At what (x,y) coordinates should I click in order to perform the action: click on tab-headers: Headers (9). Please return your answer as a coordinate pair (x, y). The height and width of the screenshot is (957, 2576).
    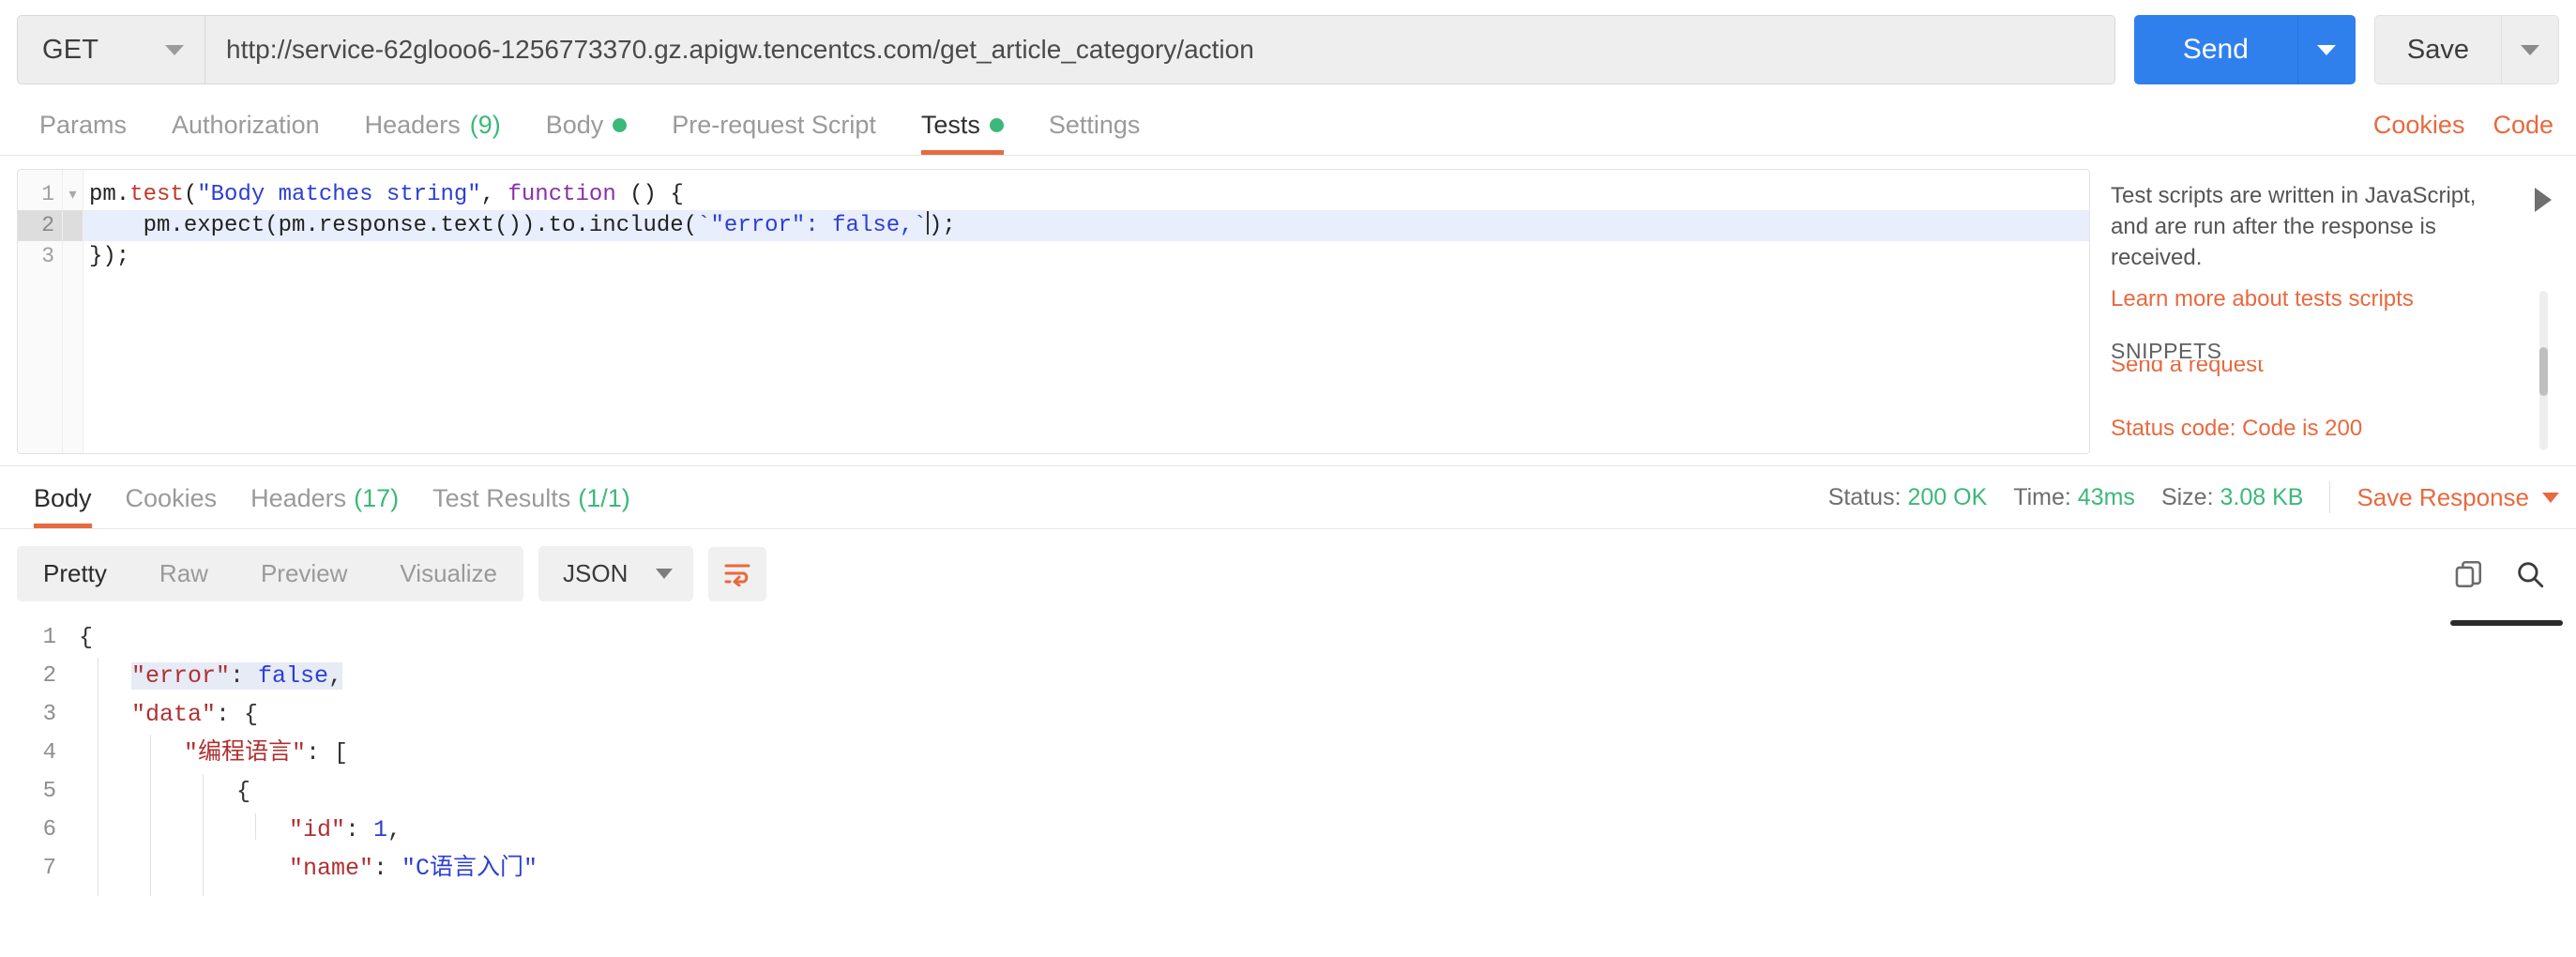
    Looking at the image, I should click on (432, 133).